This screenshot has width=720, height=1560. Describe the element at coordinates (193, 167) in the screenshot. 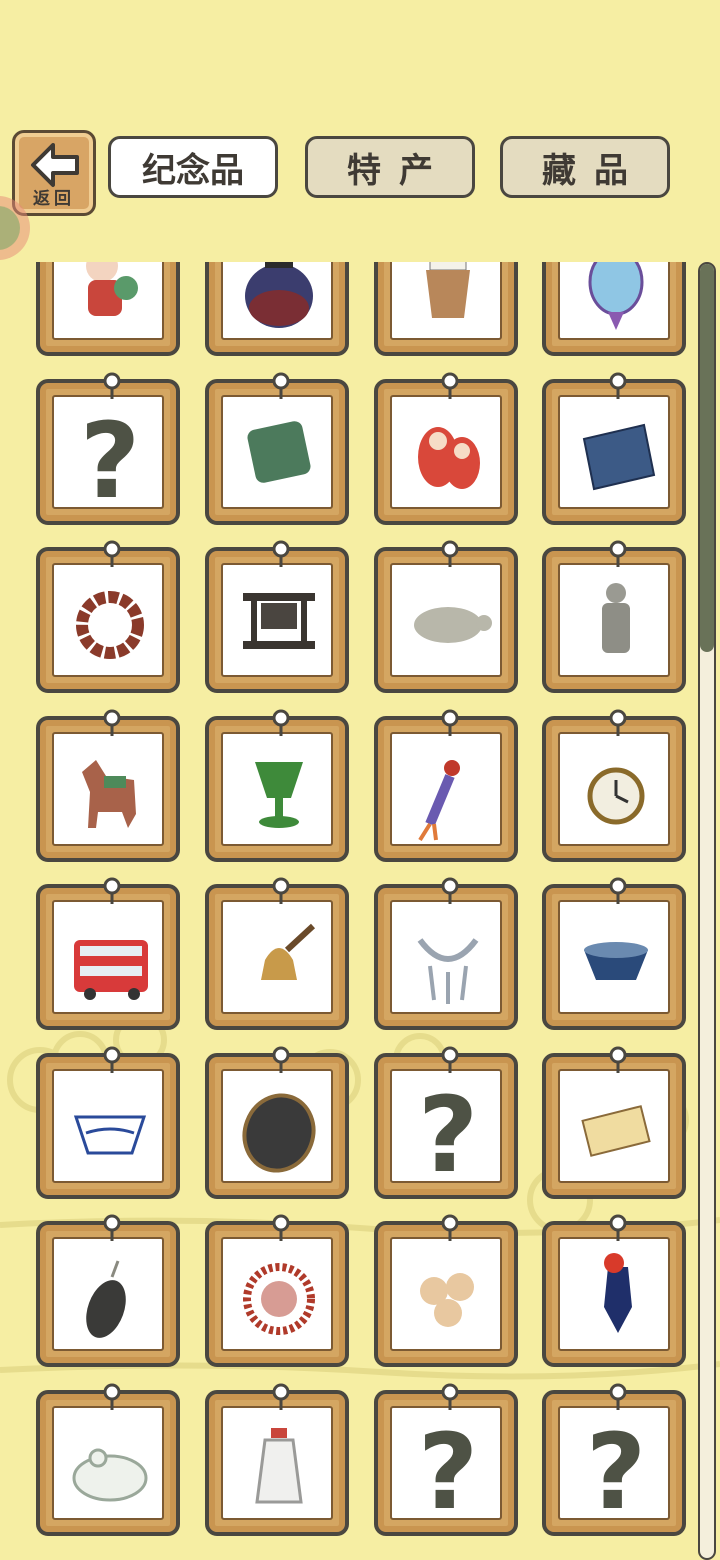

I see `tab-souvenirs: 纪念品` at that location.